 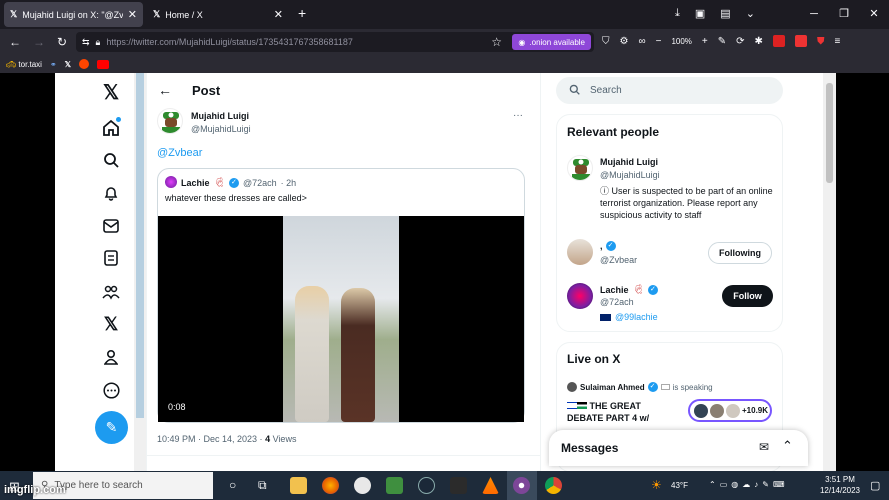 What do you see at coordinates (111, 92) in the screenshot?
I see `x-logo-icon: 𝕏` at bounding box center [111, 92].